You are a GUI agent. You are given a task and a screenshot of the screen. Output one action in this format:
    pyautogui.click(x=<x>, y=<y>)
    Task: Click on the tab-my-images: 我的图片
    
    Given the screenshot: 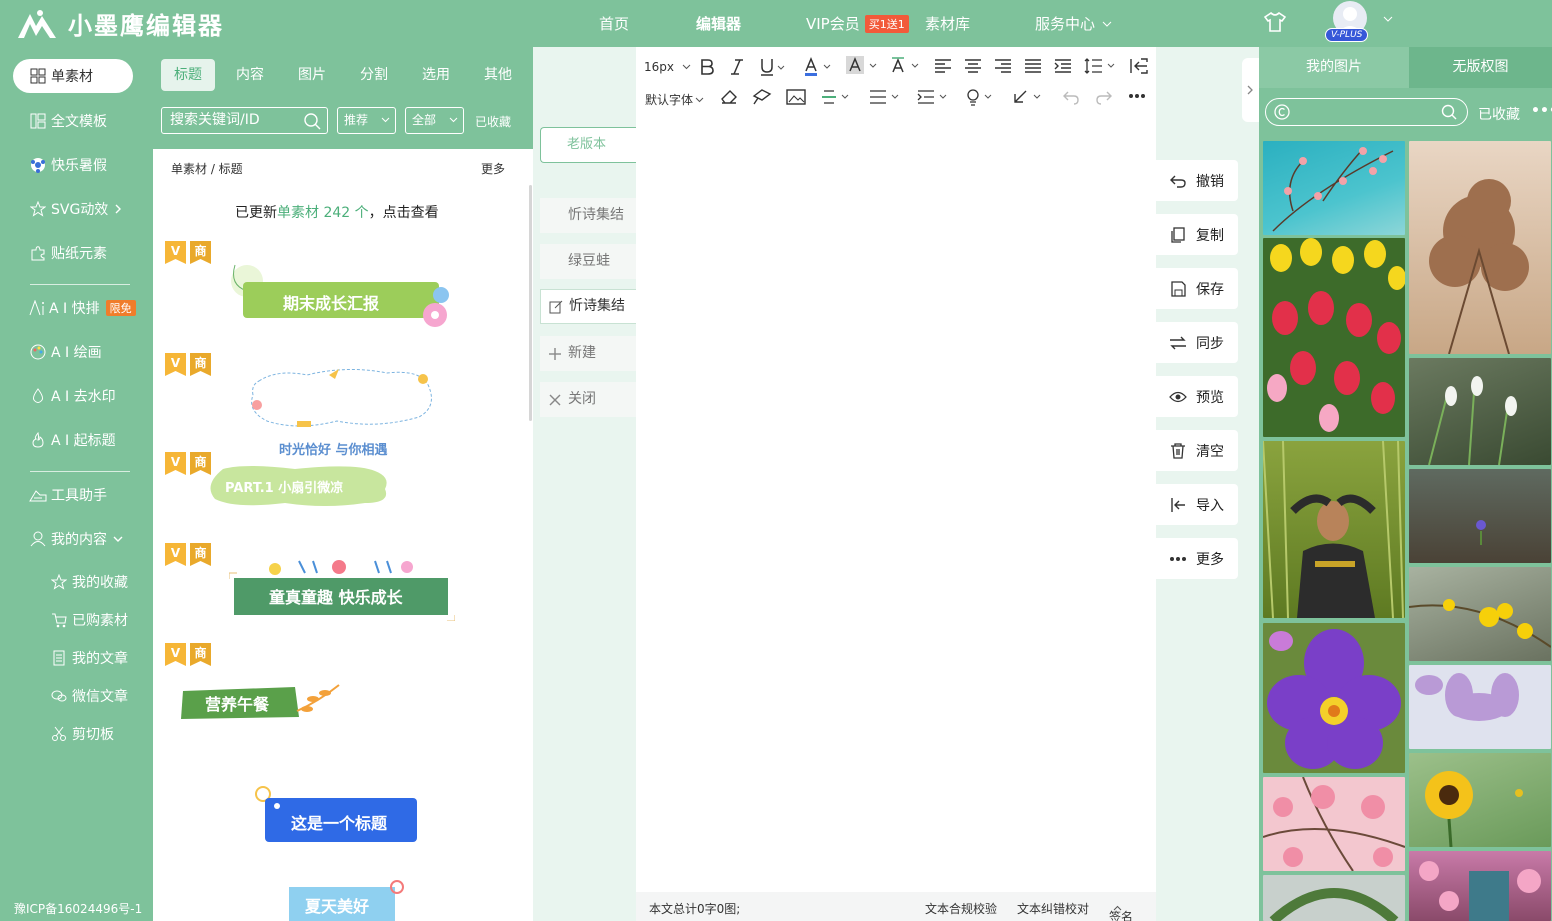 What is the action you would take?
    pyautogui.click(x=1334, y=67)
    